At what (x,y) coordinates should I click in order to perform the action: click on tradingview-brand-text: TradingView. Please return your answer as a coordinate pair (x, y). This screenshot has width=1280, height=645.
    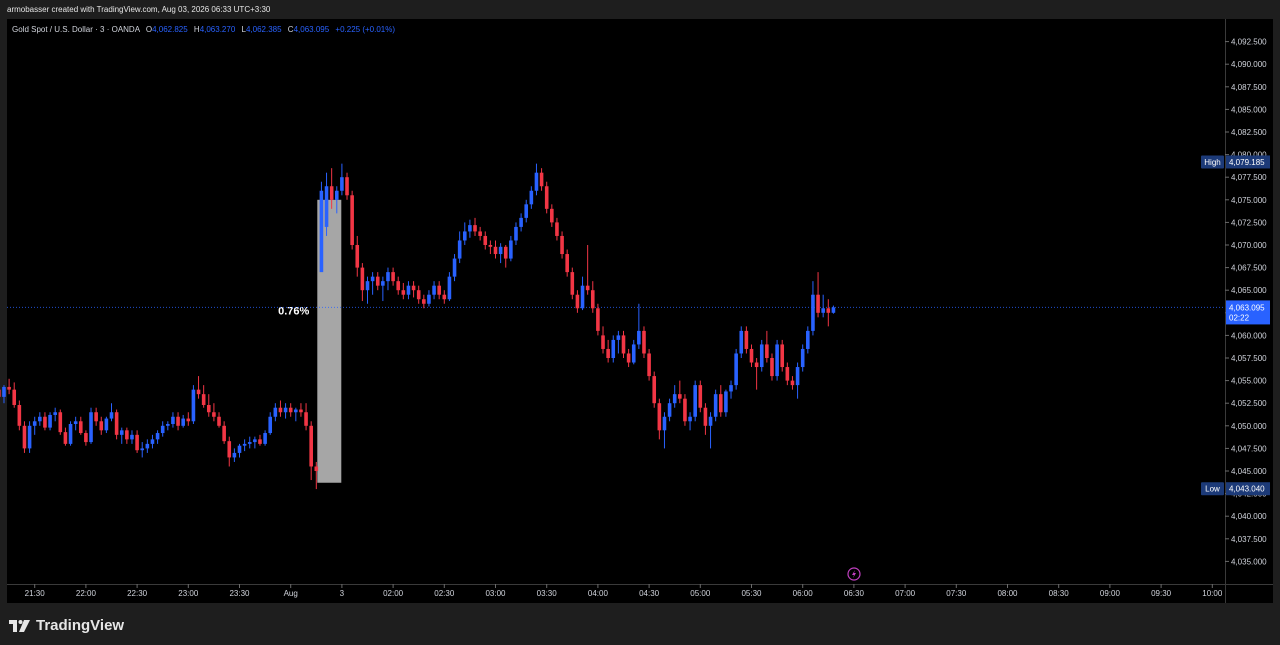
    Looking at the image, I should click on (80, 625).